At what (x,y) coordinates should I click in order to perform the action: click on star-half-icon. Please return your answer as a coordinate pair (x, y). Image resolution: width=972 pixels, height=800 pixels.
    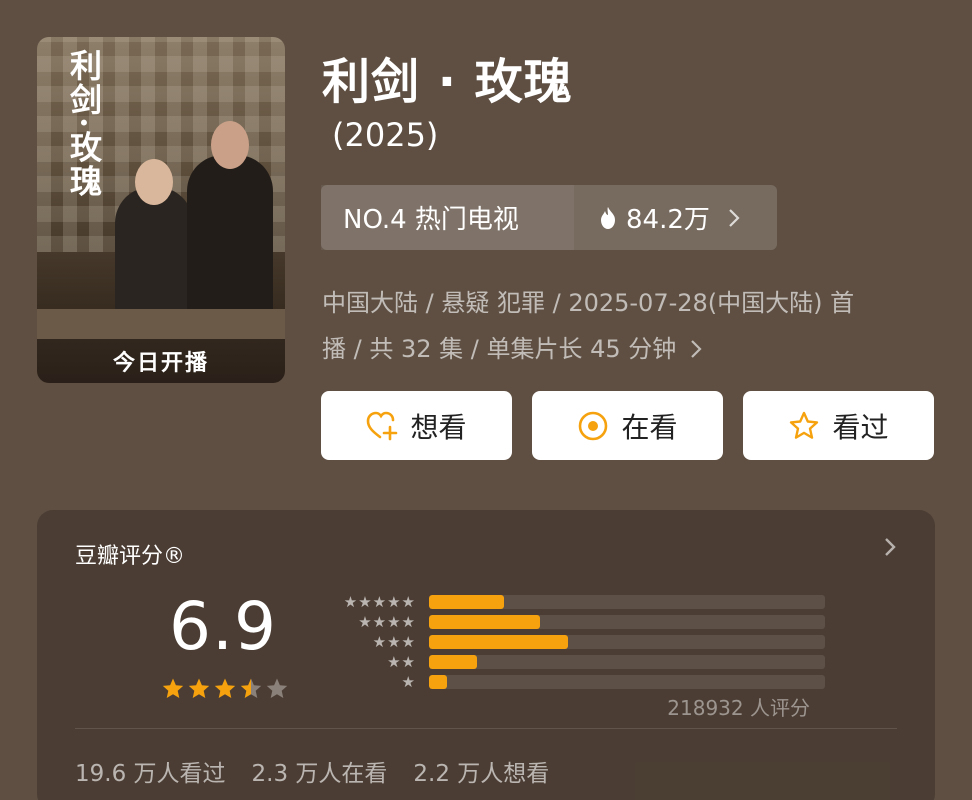
    Looking at the image, I should click on (251, 688).